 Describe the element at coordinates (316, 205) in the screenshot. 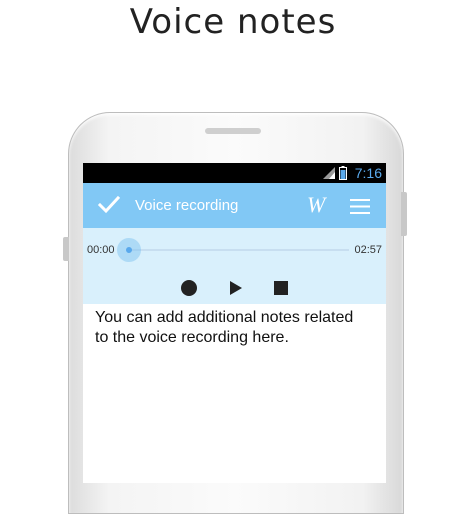

I see `w-format-button: W` at that location.